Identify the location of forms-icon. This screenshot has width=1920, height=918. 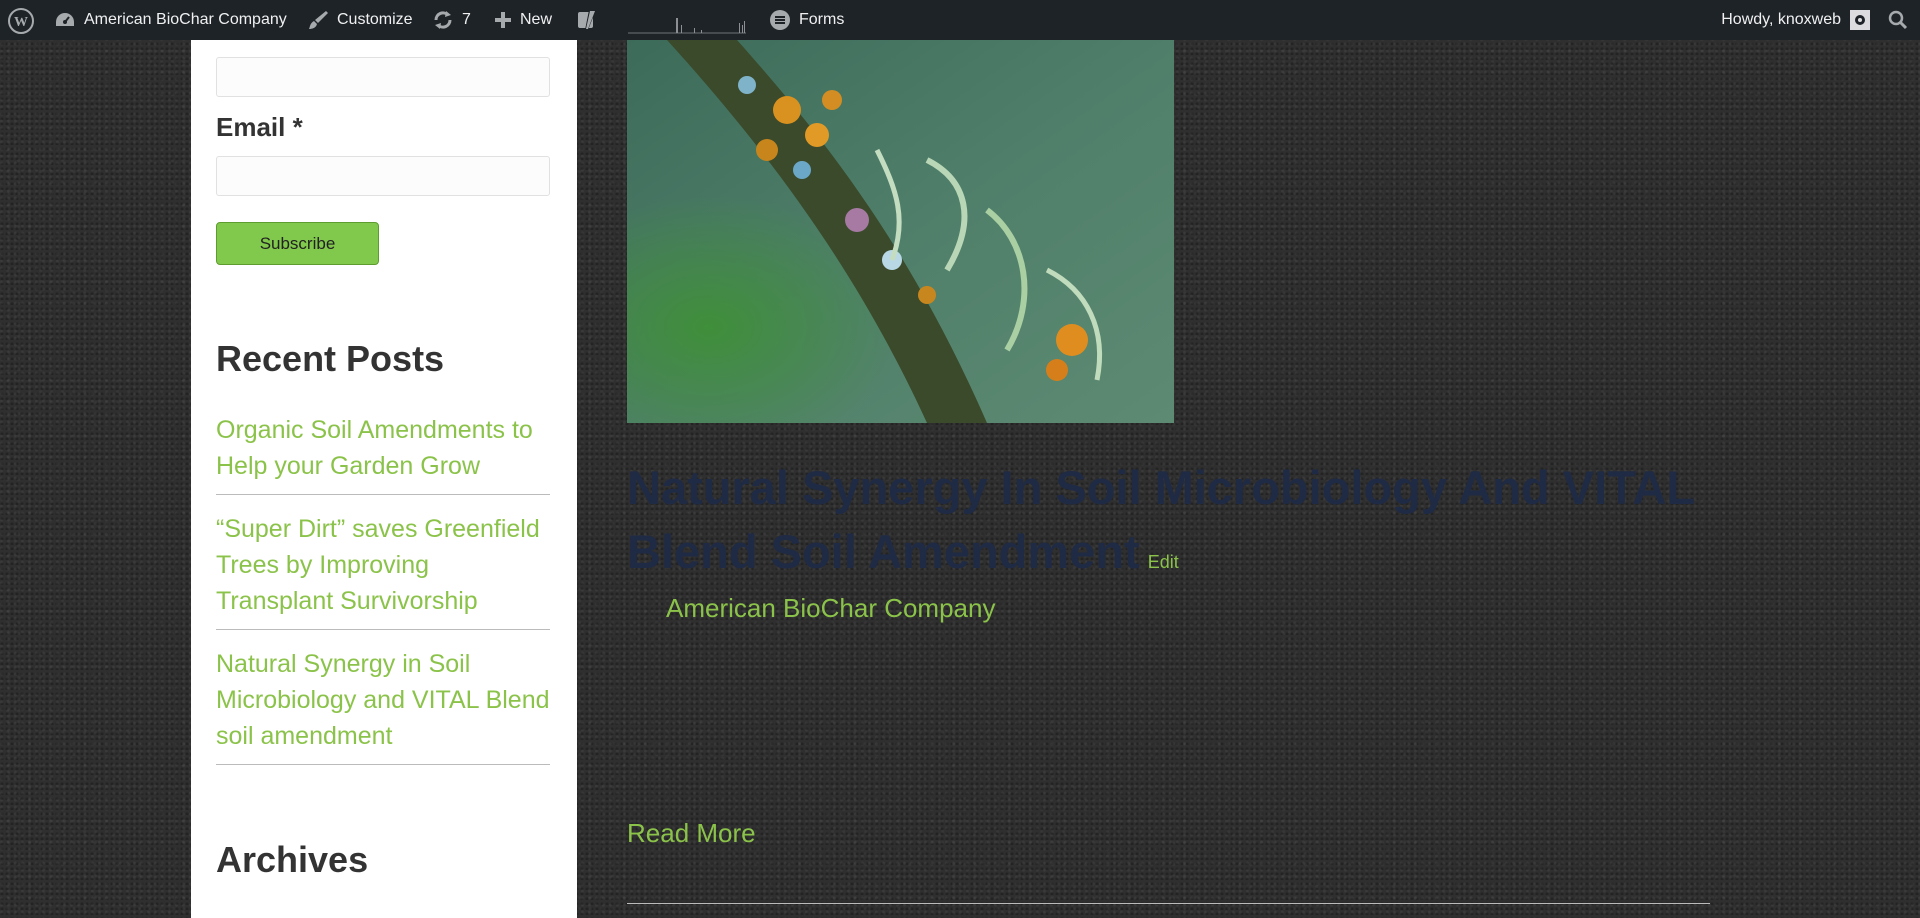
(780, 20).